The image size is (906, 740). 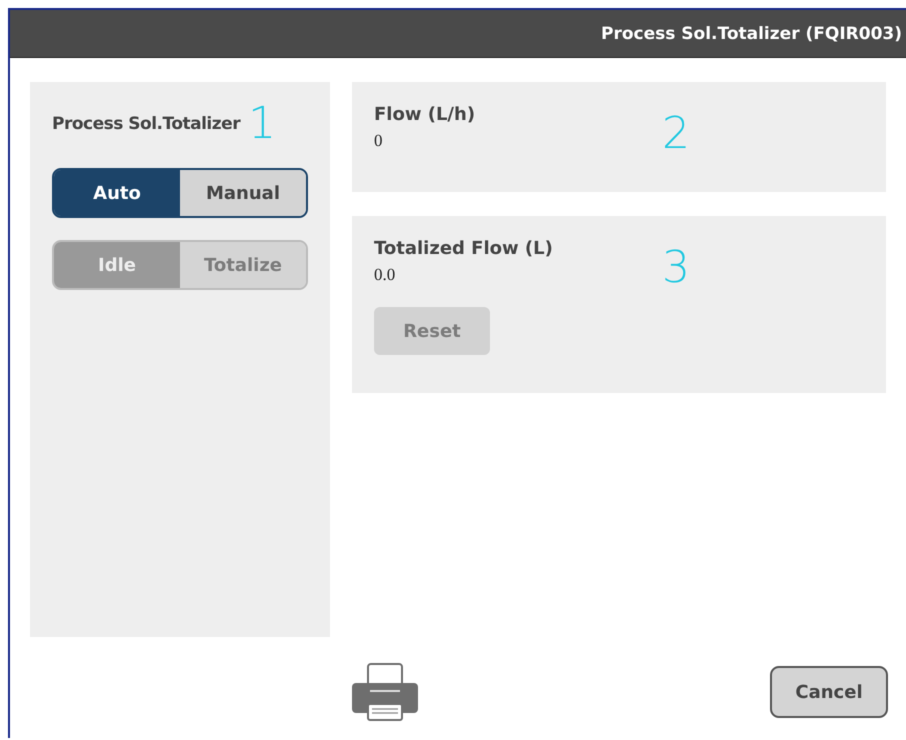 I want to click on value-text: 0.0, so click(x=385, y=275).